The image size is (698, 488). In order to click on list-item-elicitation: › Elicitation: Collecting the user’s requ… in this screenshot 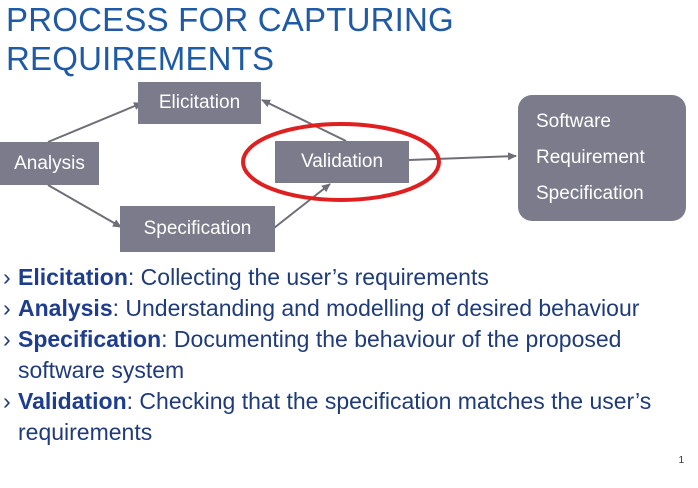, I will do `click(339, 277)`.